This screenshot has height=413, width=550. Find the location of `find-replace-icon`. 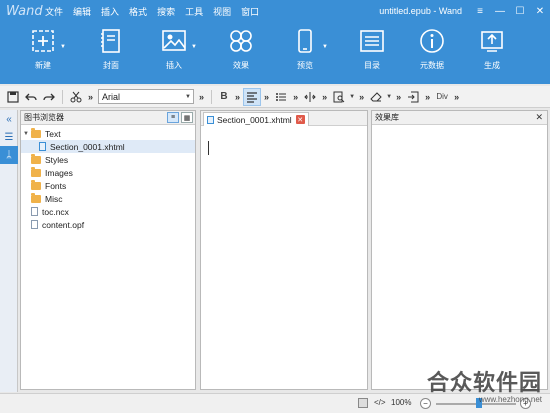

find-replace-icon is located at coordinates (339, 97).